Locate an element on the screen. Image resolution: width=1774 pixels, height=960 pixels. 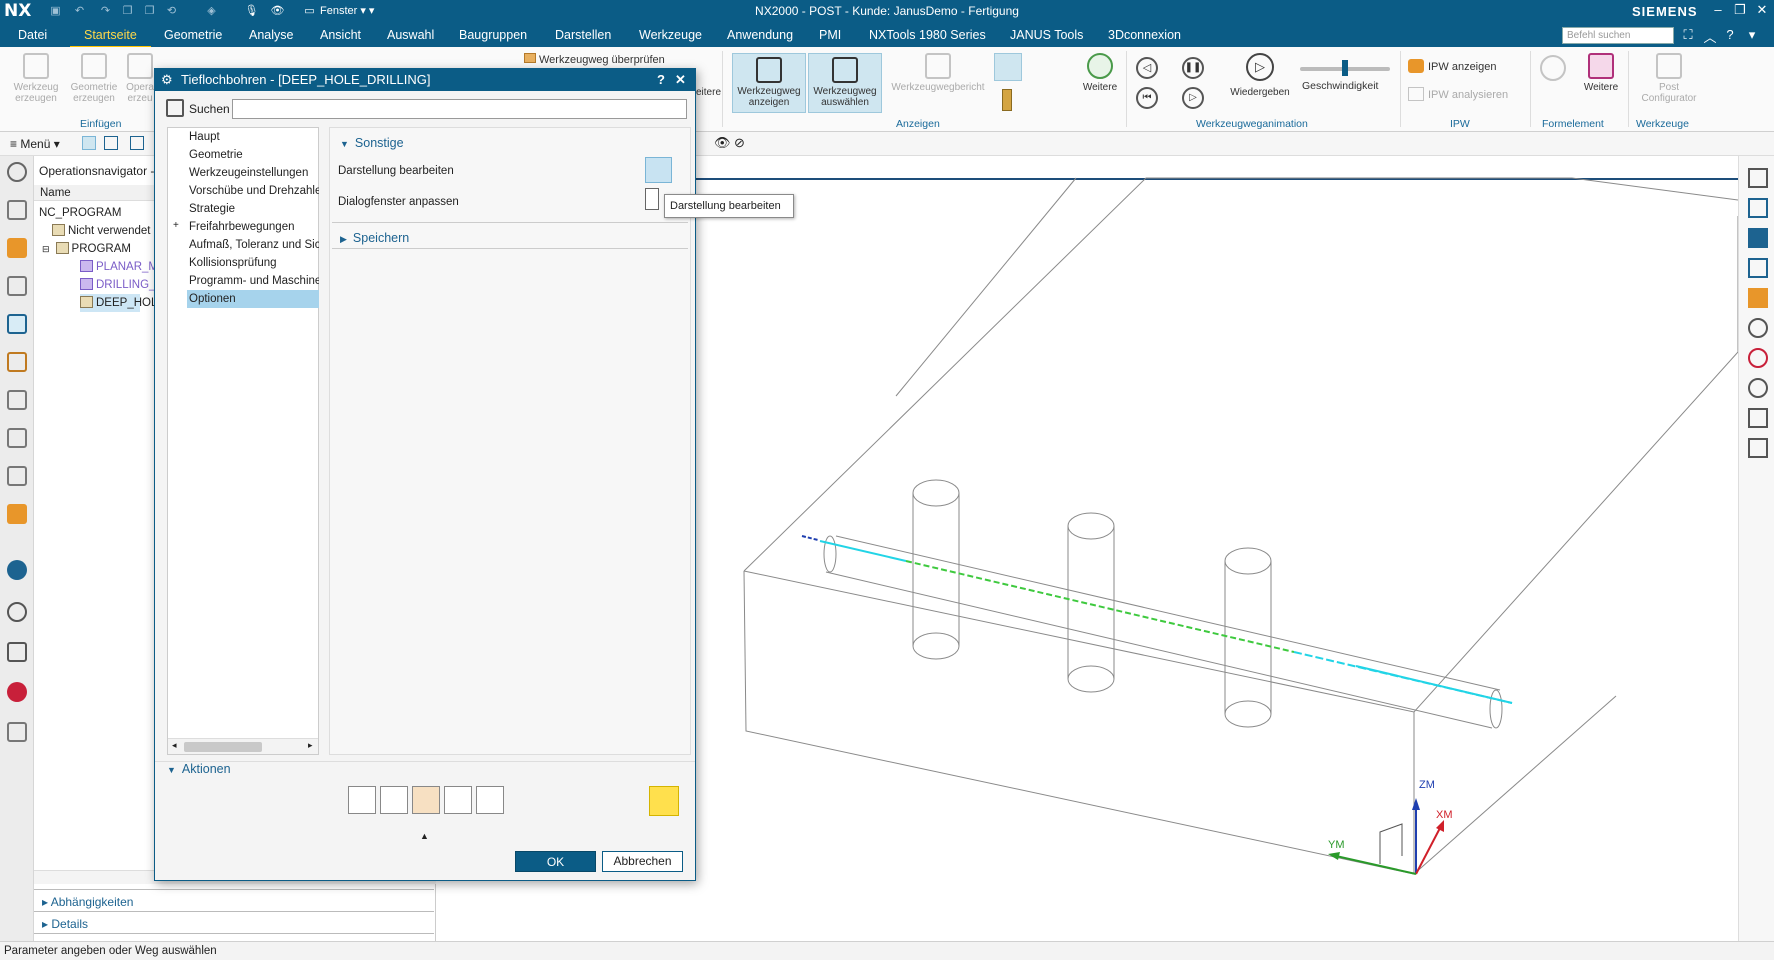
cancel-button: Abbrechen is located at coordinates (642, 861).